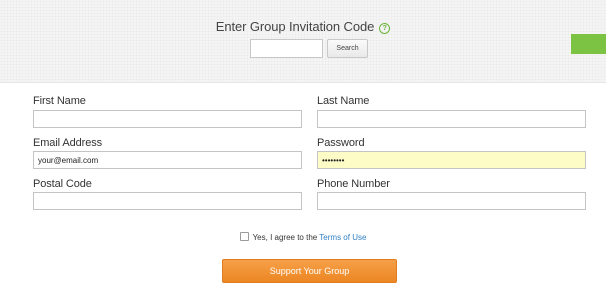  What do you see at coordinates (451, 119) in the screenshot?
I see `last-name-field` at bounding box center [451, 119].